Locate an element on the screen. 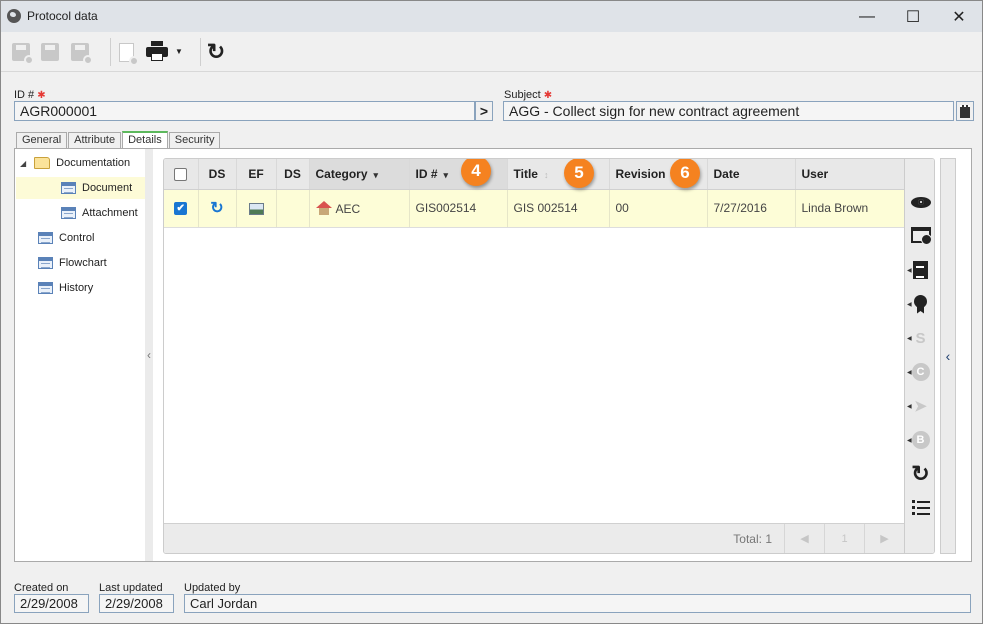 This screenshot has width=983, height=624. notepad-icon is located at coordinates (965, 111).